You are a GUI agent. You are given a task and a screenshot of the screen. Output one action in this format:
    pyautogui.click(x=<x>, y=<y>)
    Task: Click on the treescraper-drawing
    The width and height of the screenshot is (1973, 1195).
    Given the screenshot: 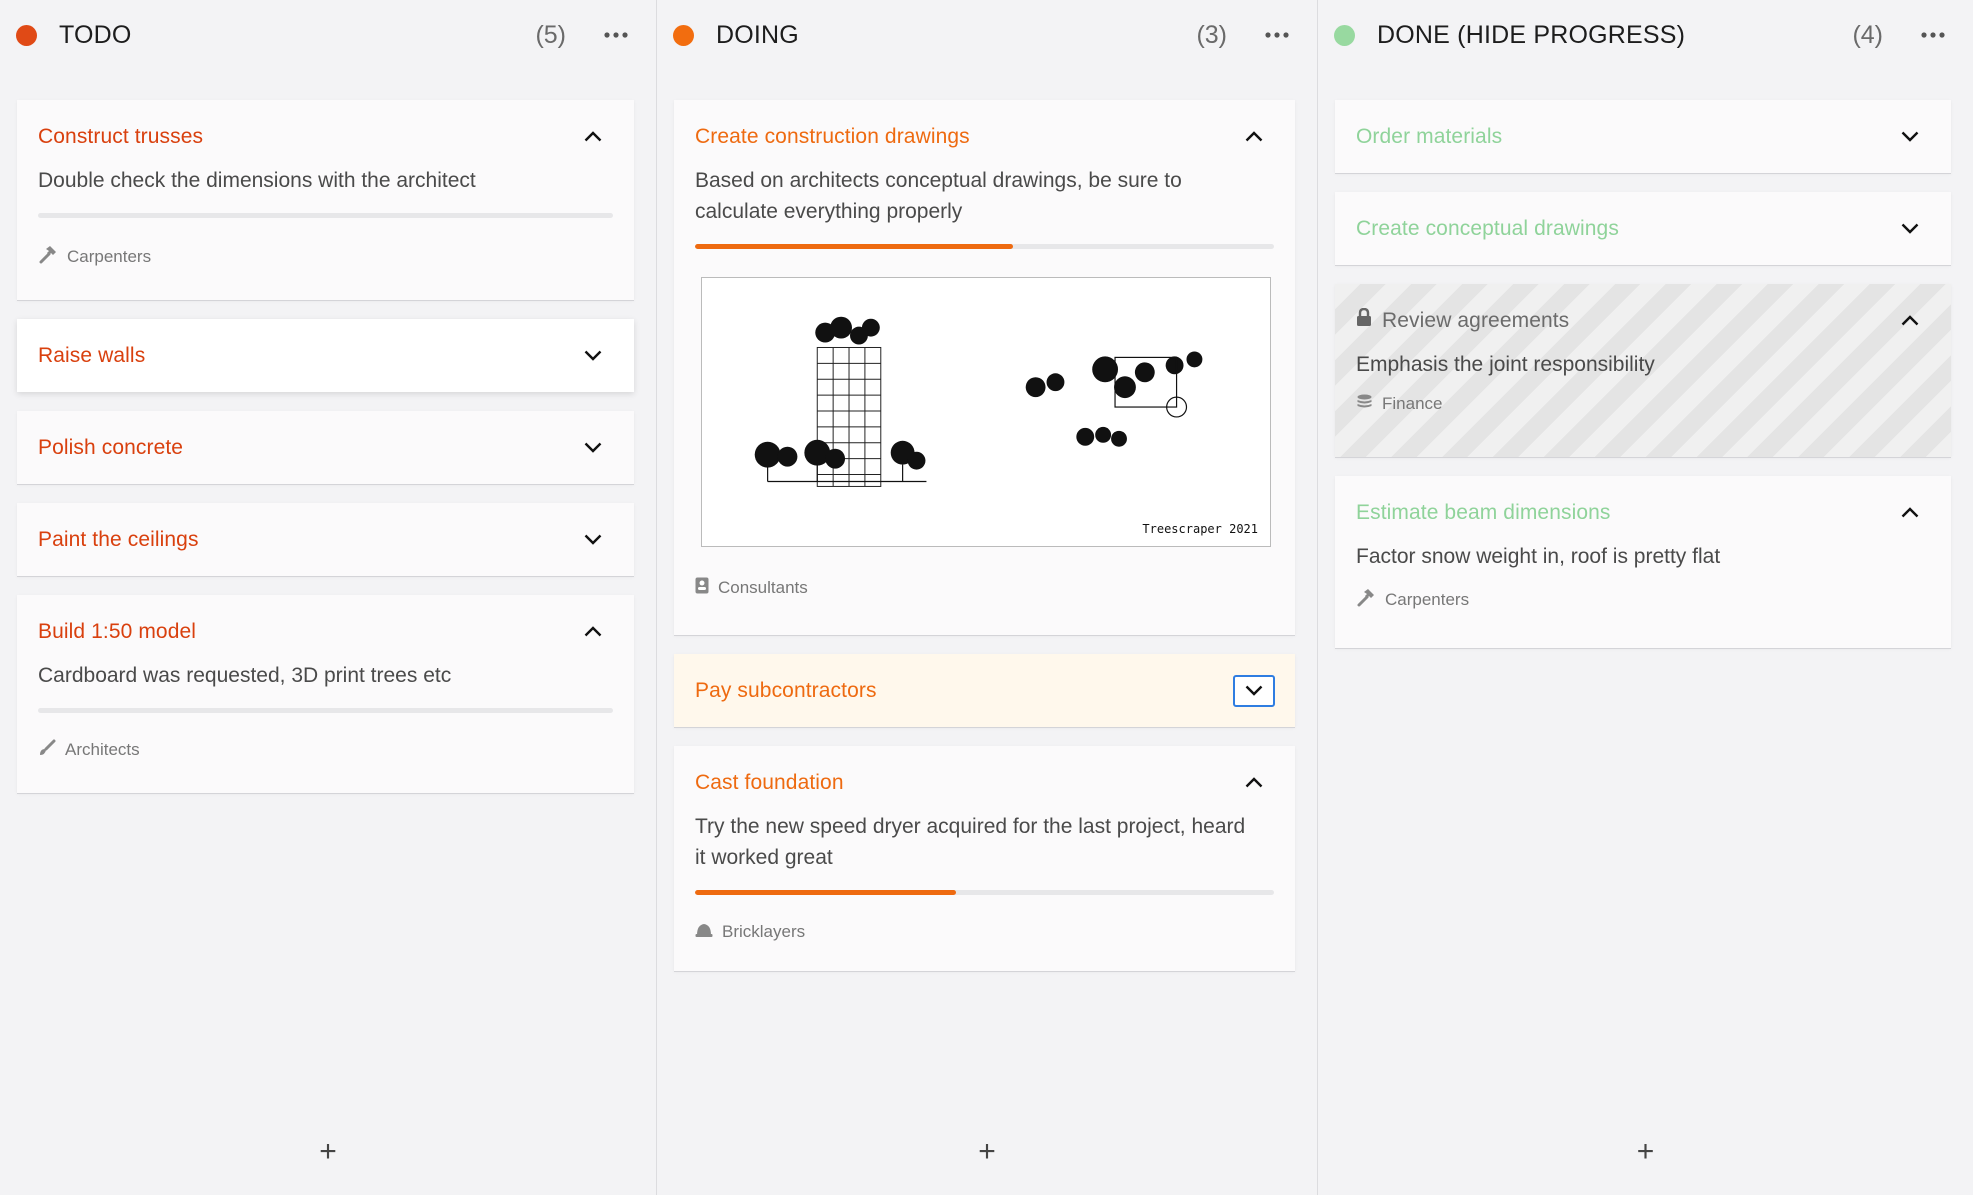 What is the action you would take?
    pyautogui.click(x=978, y=401)
    